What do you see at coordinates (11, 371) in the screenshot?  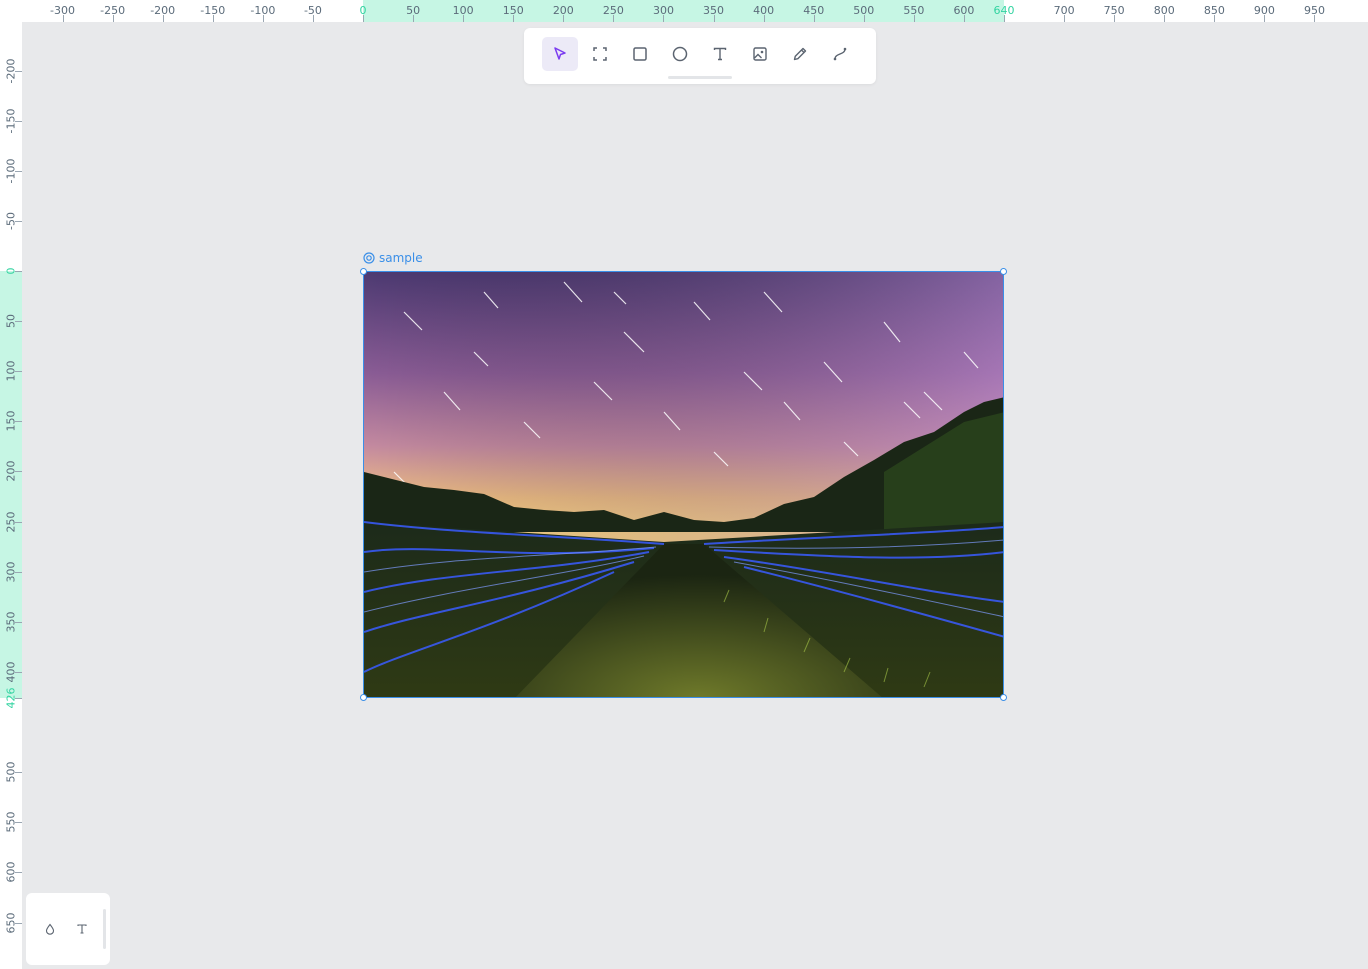 I see `ruler-label-y: 100` at bounding box center [11, 371].